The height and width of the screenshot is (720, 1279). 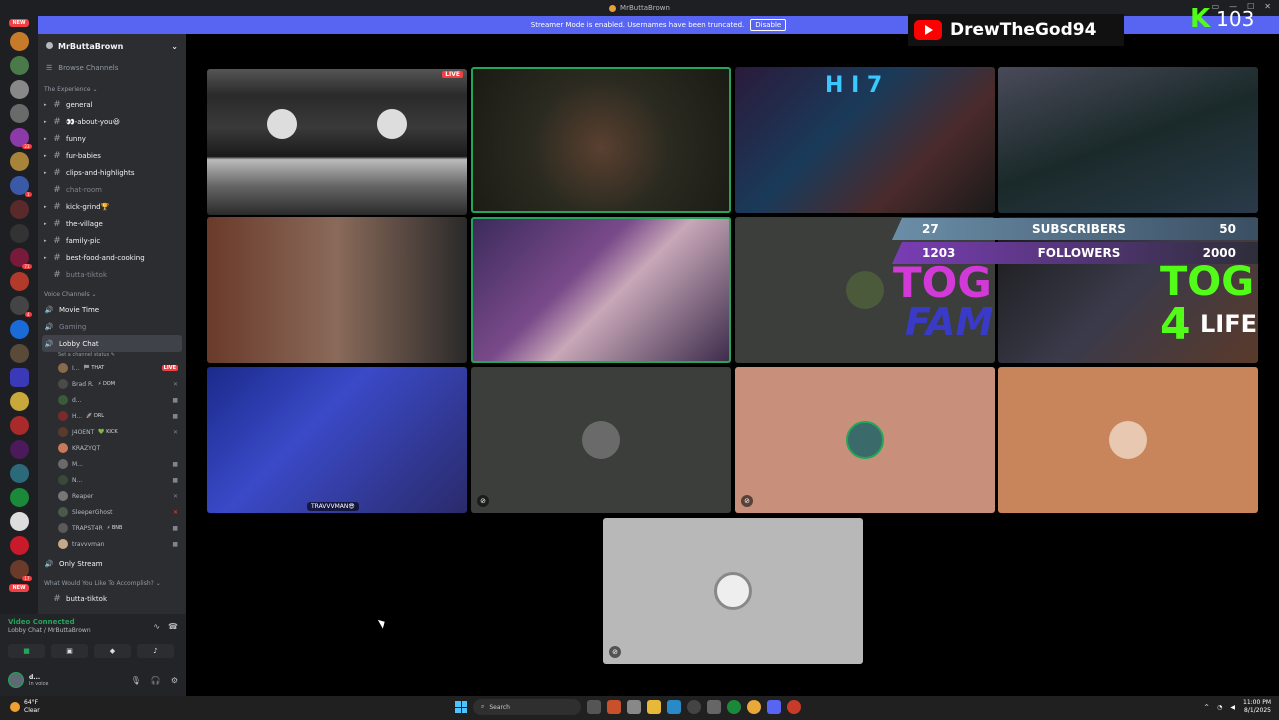 What do you see at coordinates (20, 258) in the screenshot?
I see `server-icon: 71` at bounding box center [20, 258].